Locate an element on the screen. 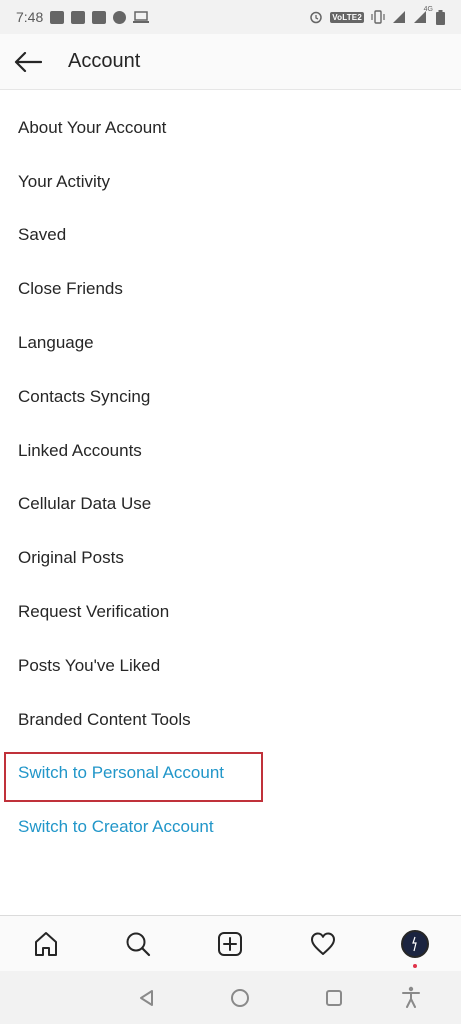  skype-icon is located at coordinates (120, 17).